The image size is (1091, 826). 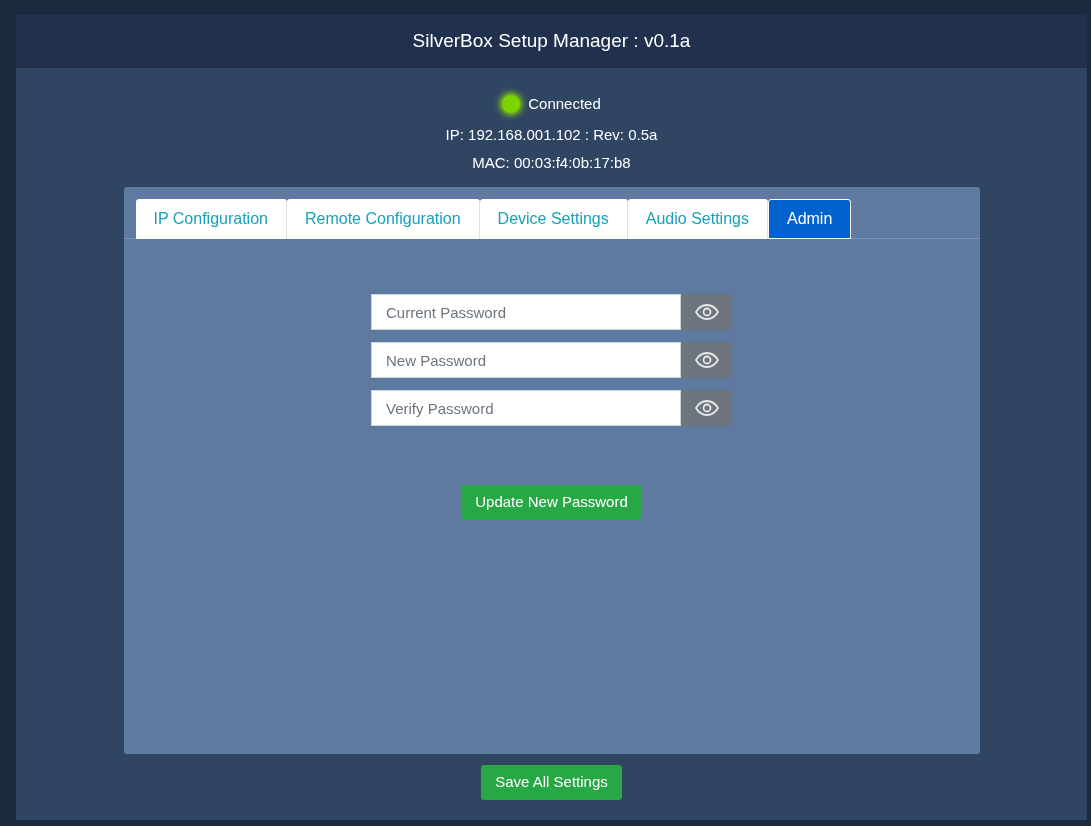 I want to click on update-password-button: Update New Password, so click(x=551, y=502).